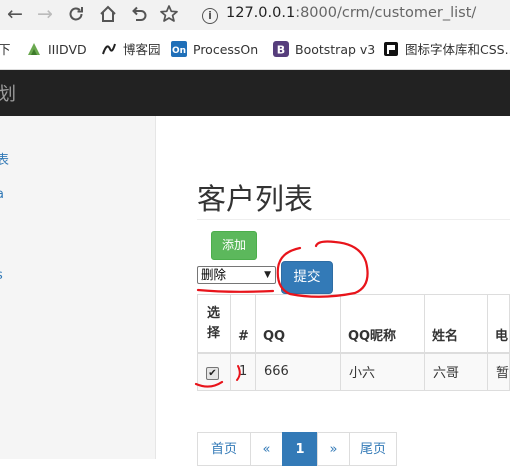  Describe the element at coordinates (2, 194) in the screenshot. I see `sidebar-item: a` at that location.